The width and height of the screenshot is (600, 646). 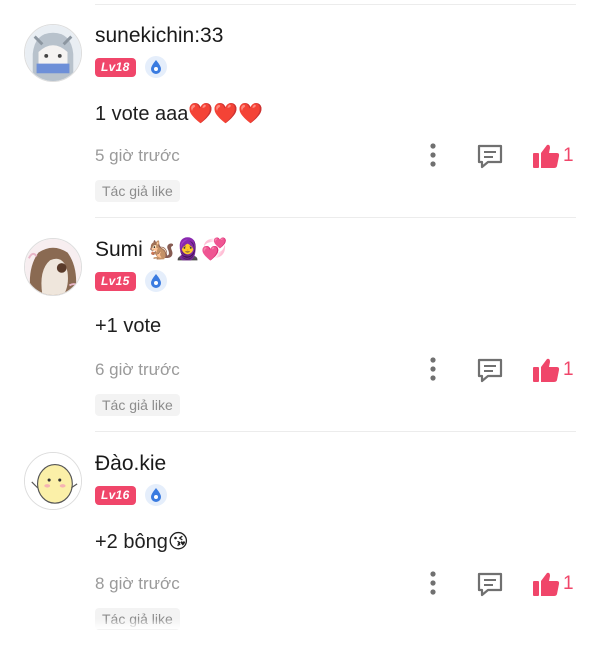 What do you see at coordinates (137, 156) in the screenshot?
I see `comment-time: 5 giờ trước` at bounding box center [137, 156].